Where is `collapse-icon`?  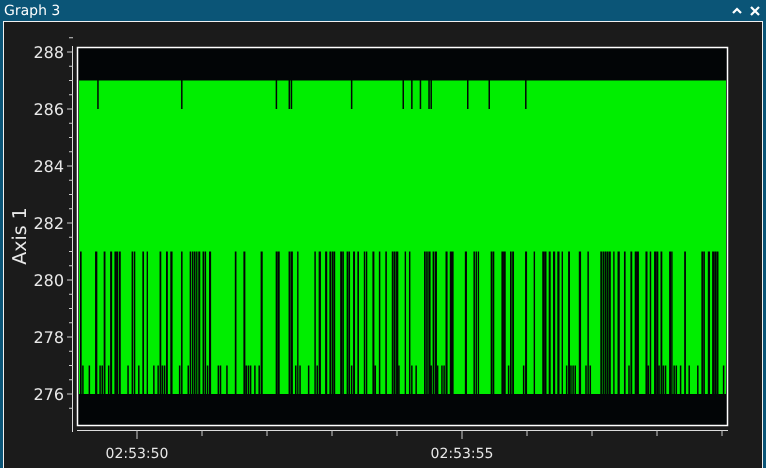
collapse-icon is located at coordinates (737, 10).